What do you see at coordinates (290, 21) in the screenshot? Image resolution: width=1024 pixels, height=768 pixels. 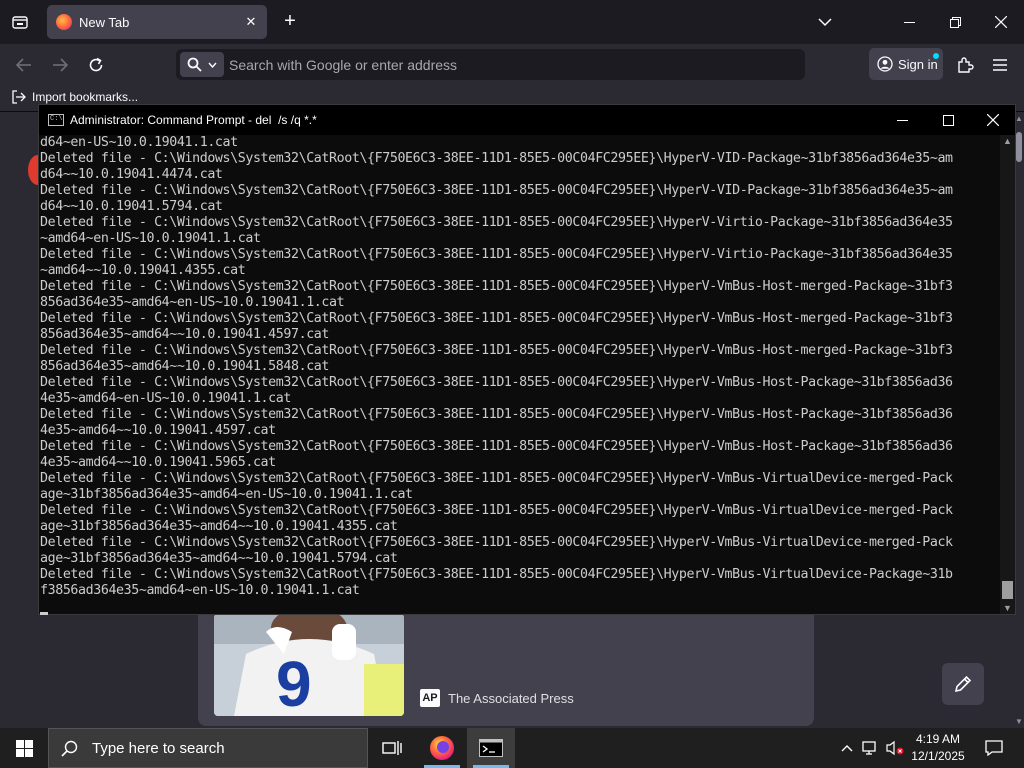 I see `new-tab-button: +` at bounding box center [290, 21].